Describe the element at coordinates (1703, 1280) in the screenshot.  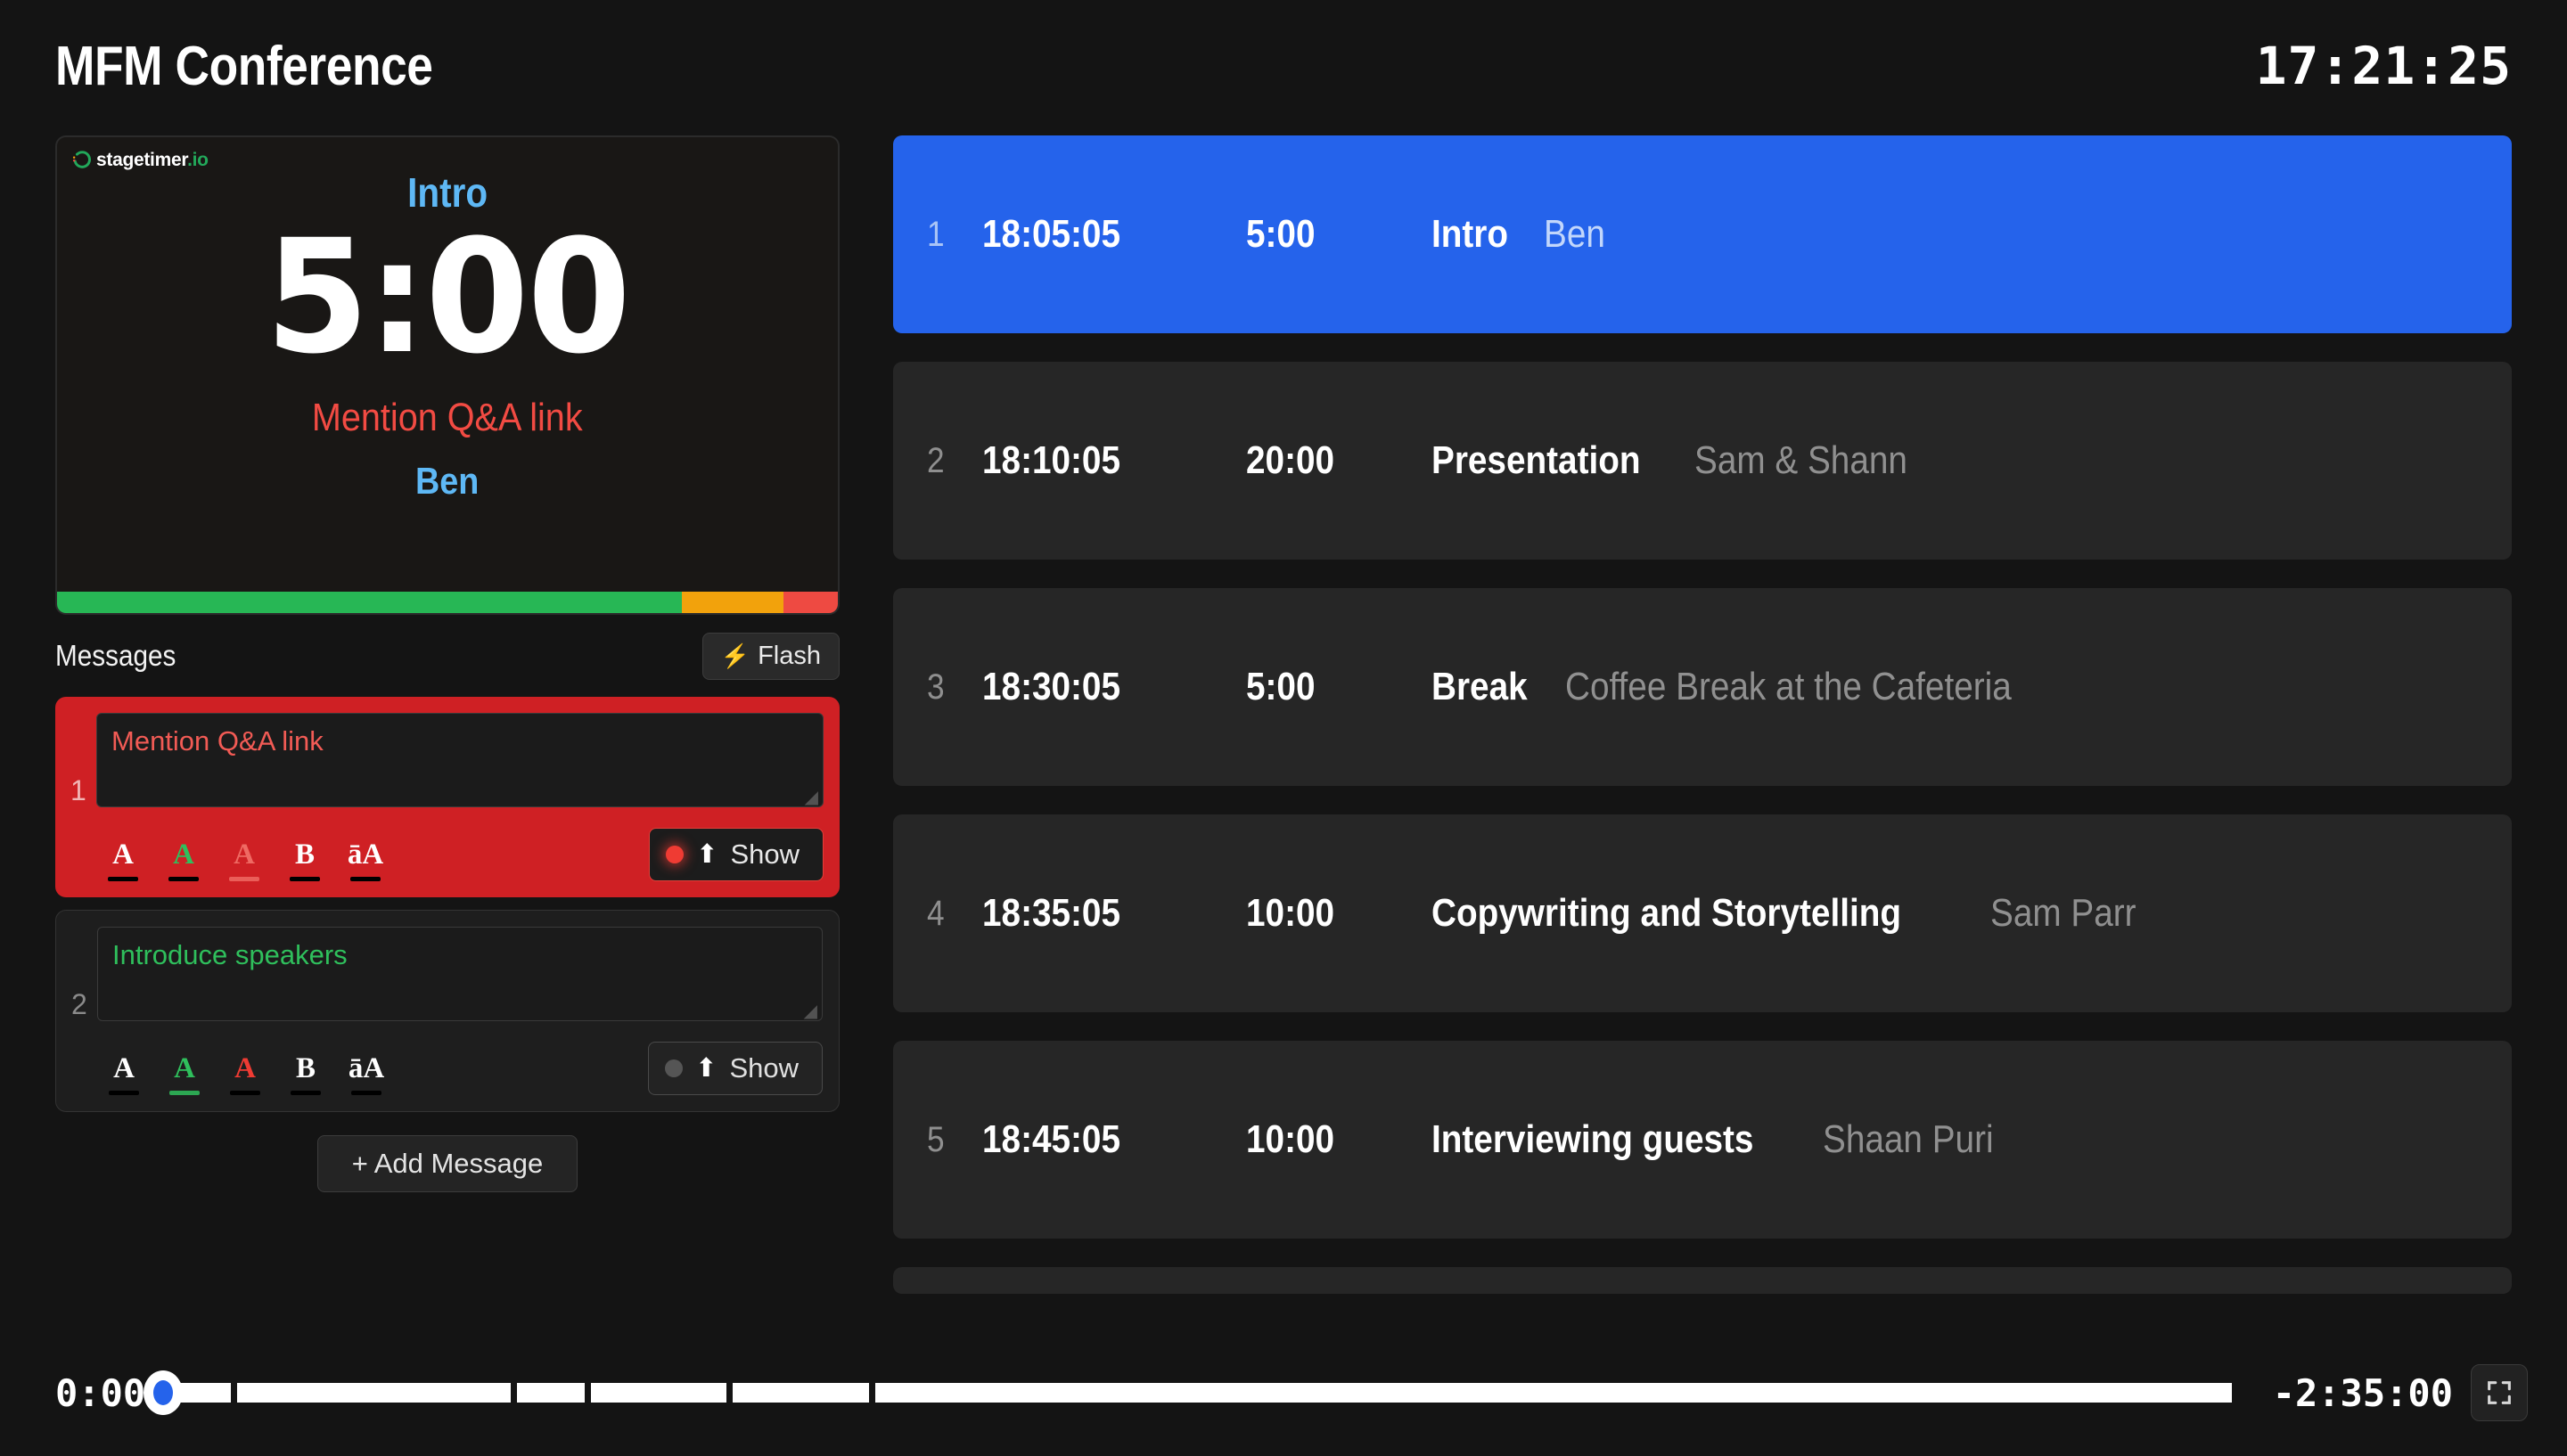
I see `table-row` at that location.